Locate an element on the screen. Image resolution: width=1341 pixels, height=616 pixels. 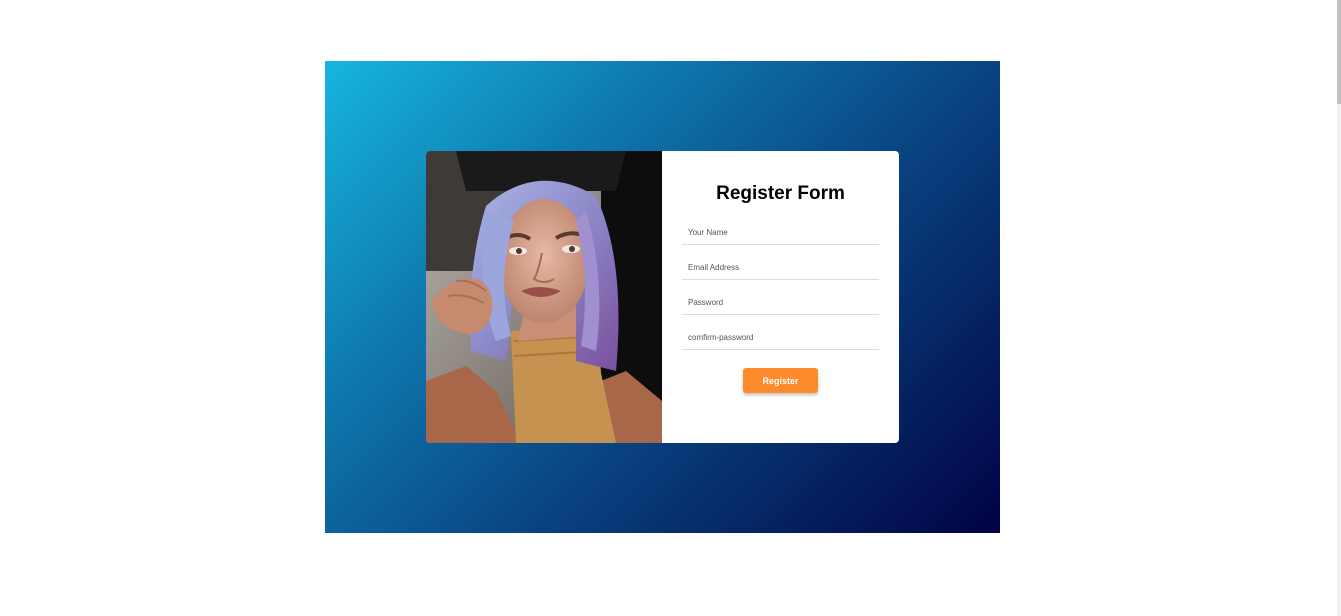
form-title: Register Form is located at coordinates (780, 193).